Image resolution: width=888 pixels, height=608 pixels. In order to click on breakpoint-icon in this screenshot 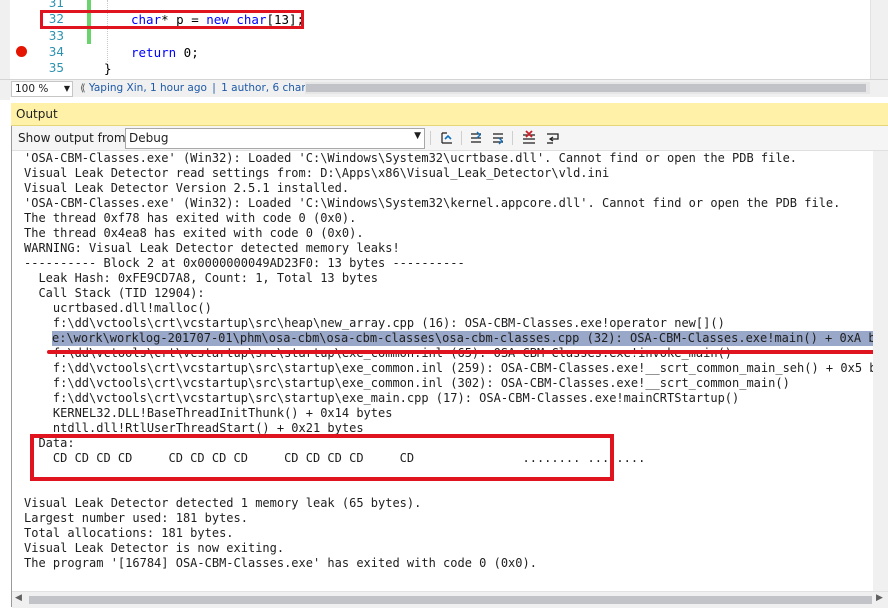, I will do `click(21, 51)`.